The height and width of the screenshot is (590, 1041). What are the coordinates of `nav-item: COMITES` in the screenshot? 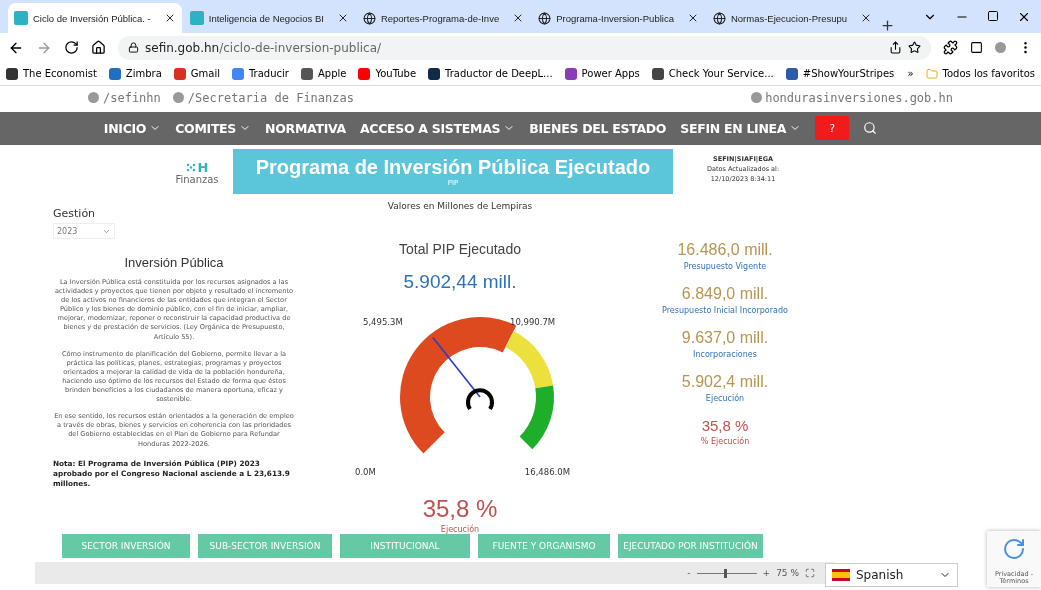 It's located at (213, 128).